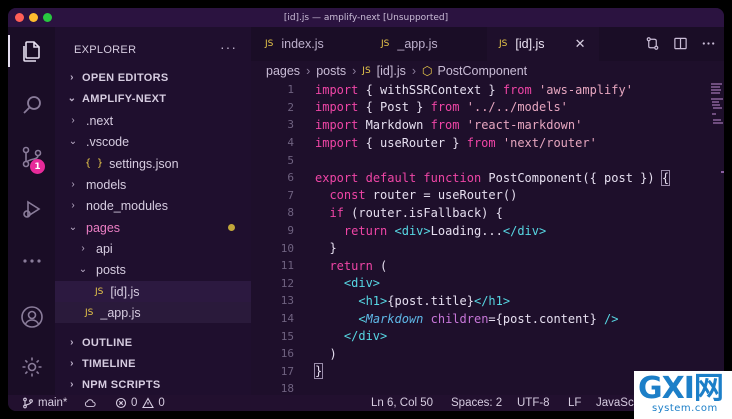 Image resolution: width=732 pixels, height=419 pixels. Describe the element at coordinates (32, 261) in the screenshot. I see `more-icon` at that location.